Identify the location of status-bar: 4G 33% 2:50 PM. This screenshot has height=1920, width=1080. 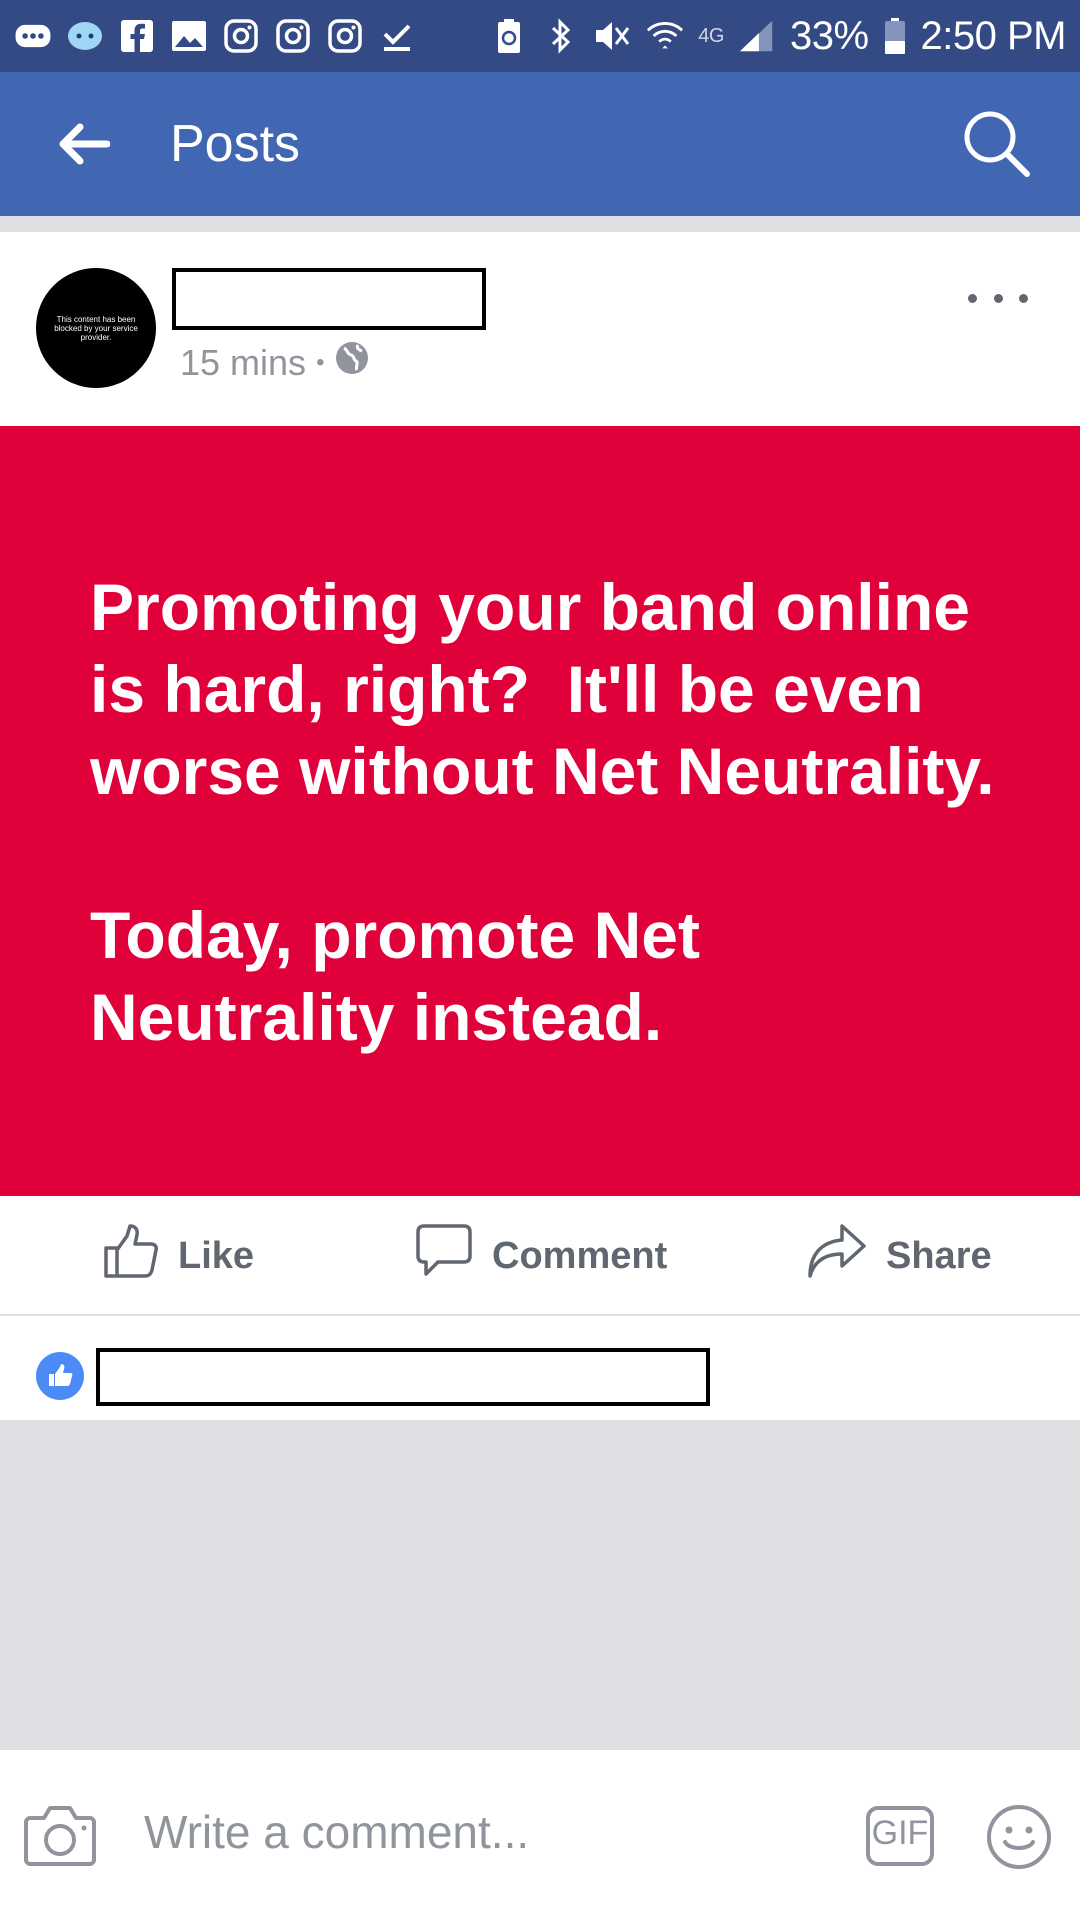
(540, 36).